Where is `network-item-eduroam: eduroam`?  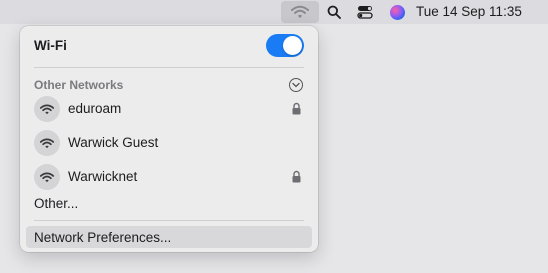
network-item-eduroam: eduroam is located at coordinates (169, 109).